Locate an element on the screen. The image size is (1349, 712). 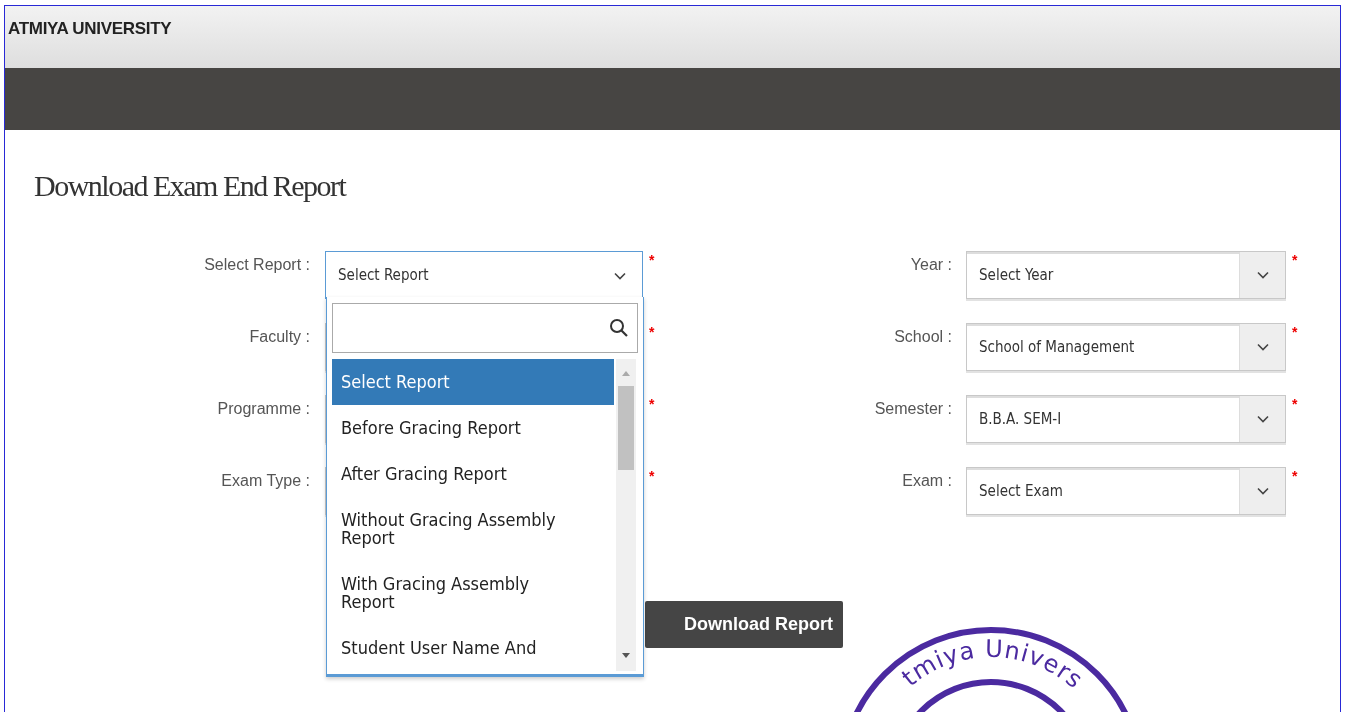
dropdown-select: Select Report is located at coordinates (484, 275).